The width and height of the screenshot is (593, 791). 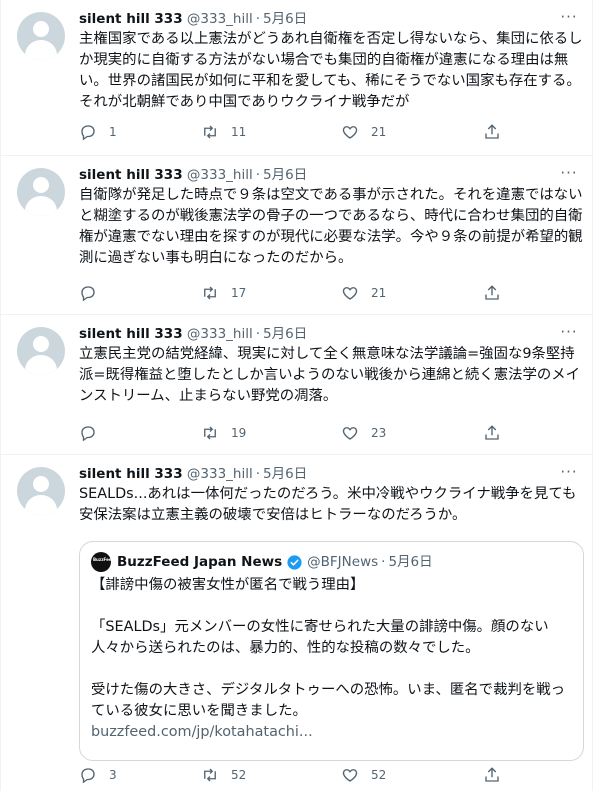 I want to click on quoted-tweet-date: 5月6日, so click(x=410, y=562).